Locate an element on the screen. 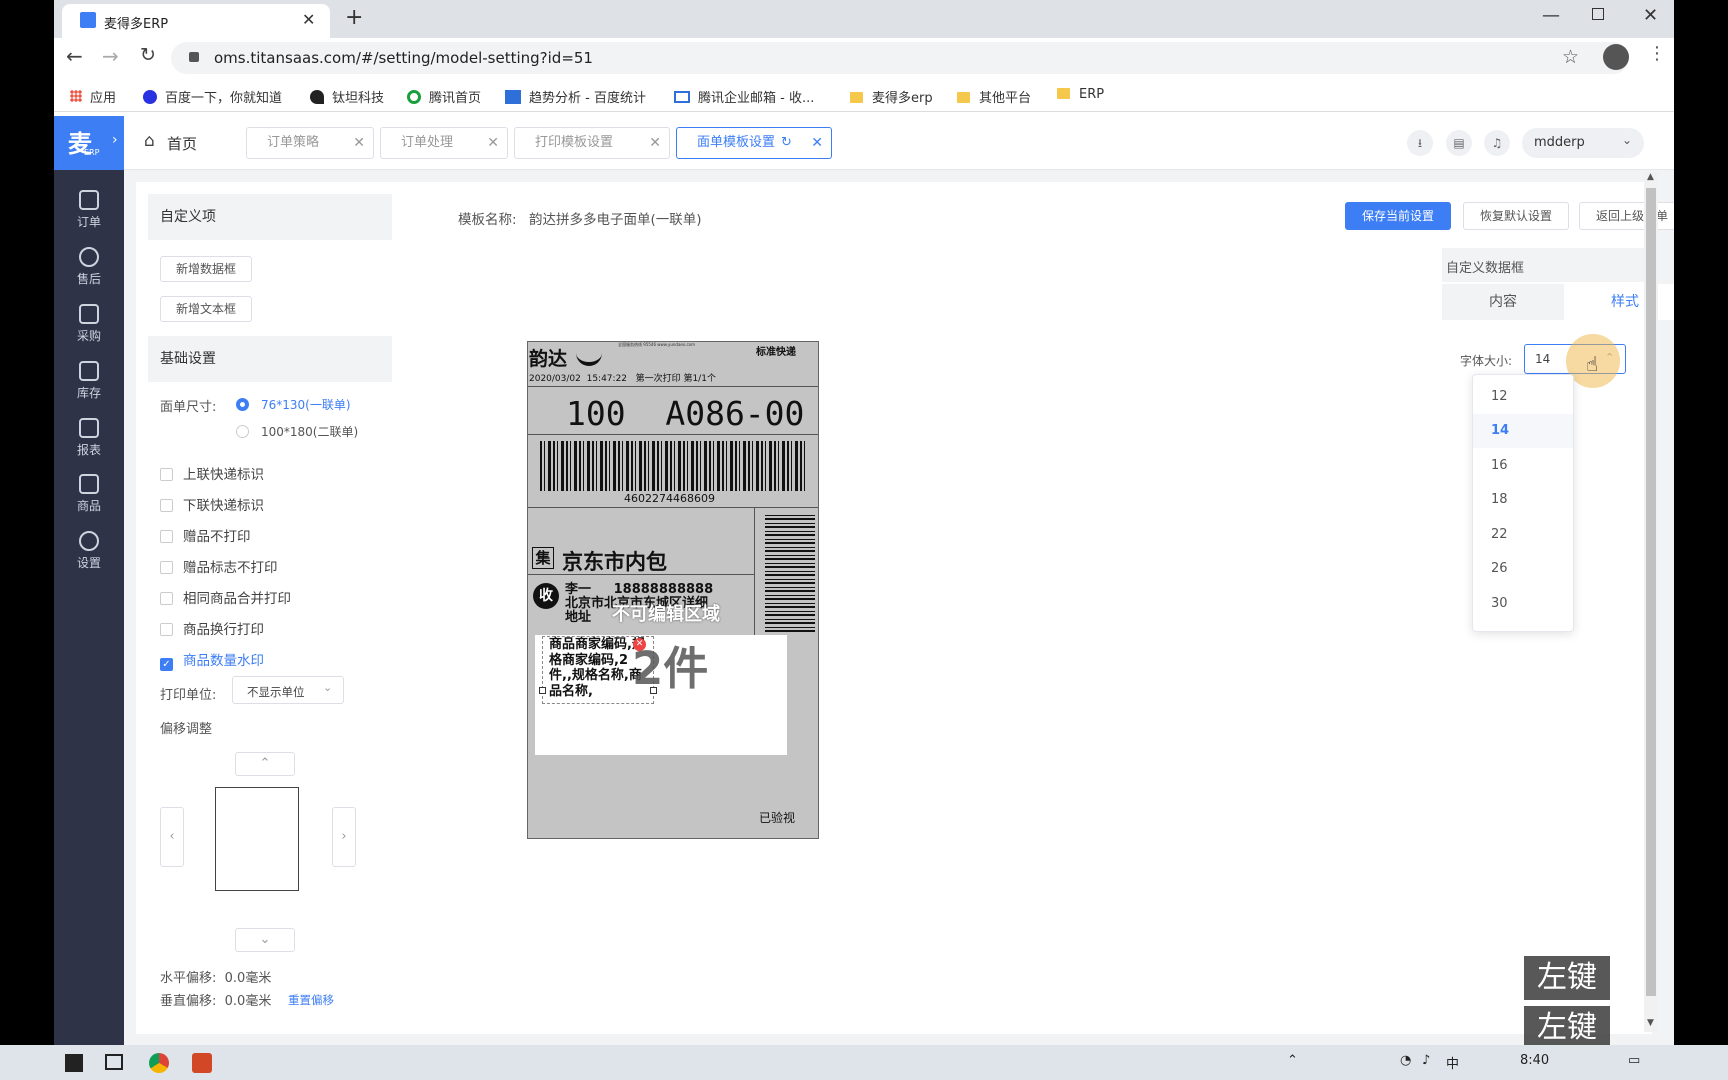 The height and width of the screenshot is (1080, 1728). windows-start-icon is located at coordinates (74, 1063).